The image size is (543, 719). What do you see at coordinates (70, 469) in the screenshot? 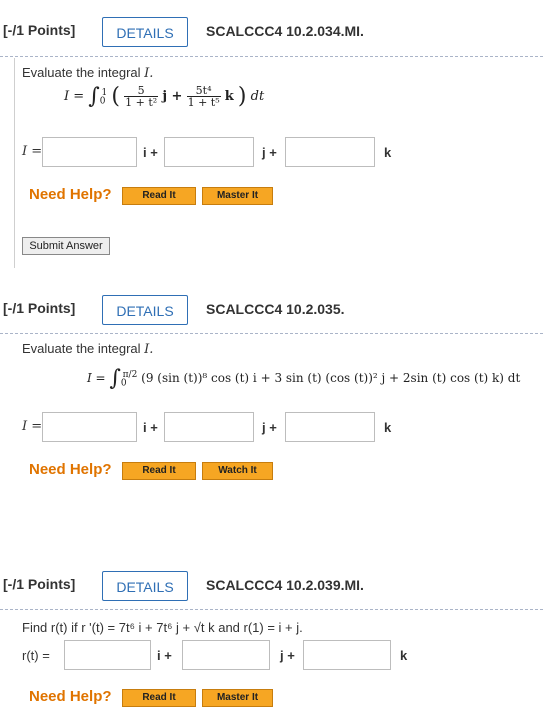
I see `q2-need-help: Need Help?` at bounding box center [70, 469].